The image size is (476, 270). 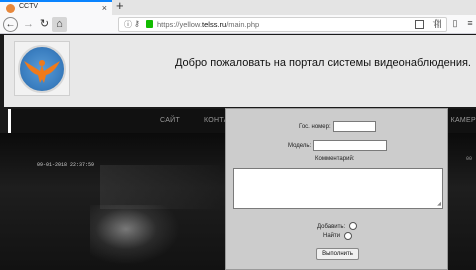 What do you see at coordinates (135, 235) in the screenshot?
I see `camera-scene-light` at bounding box center [135, 235].